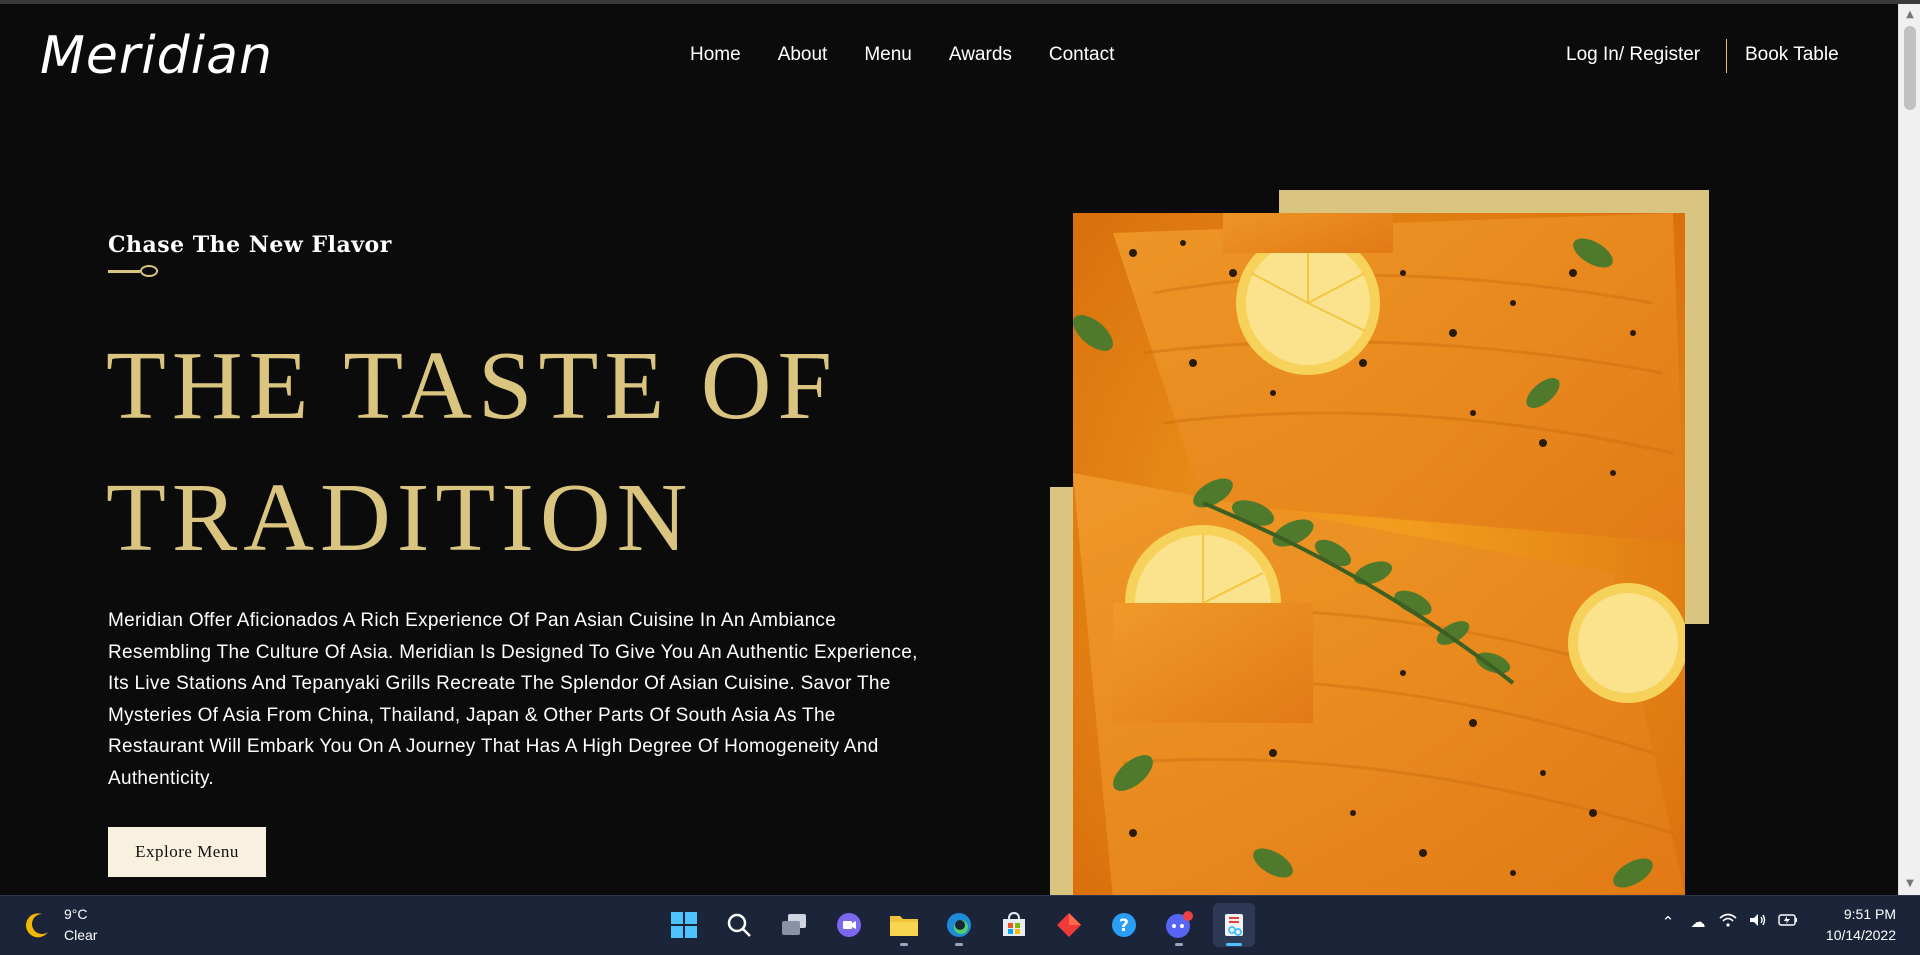 The width and height of the screenshot is (1920, 955). Describe the element at coordinates (1234, 925) in the screenshot. I see `snipping-tool-icon` at that location.